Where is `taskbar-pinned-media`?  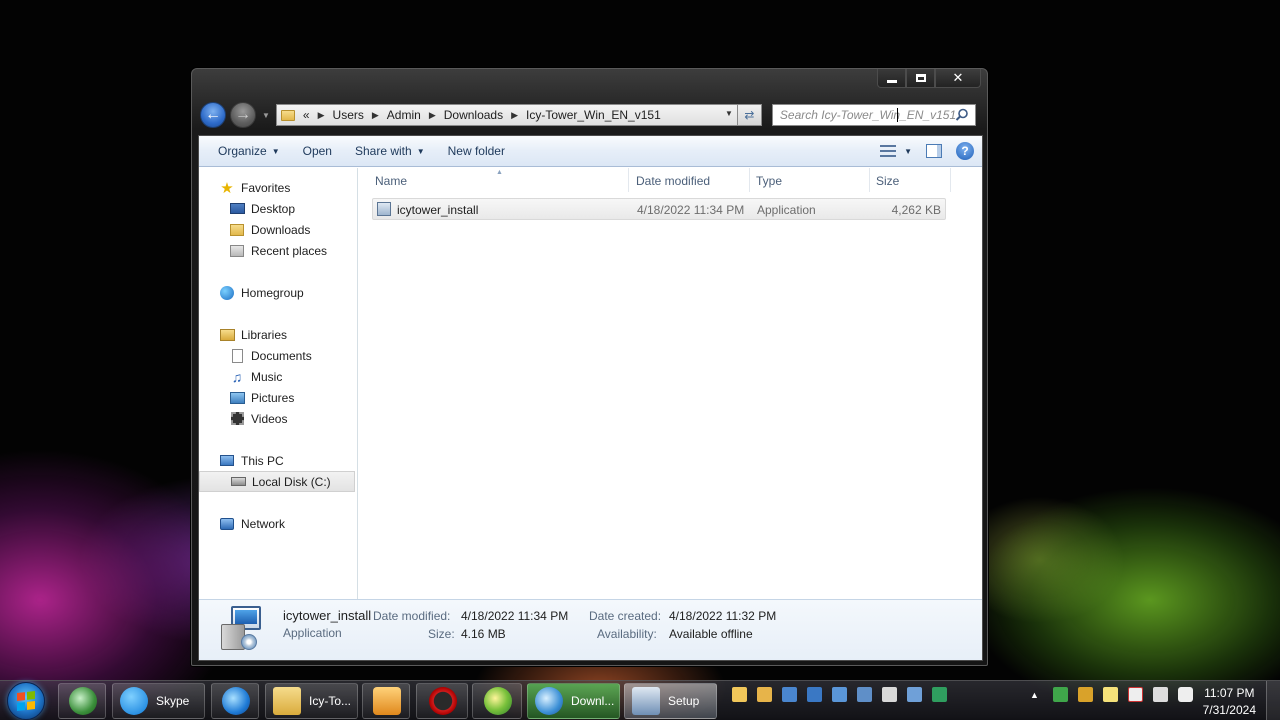 taskbar-pinned-media is located at coordinates (386, 701).